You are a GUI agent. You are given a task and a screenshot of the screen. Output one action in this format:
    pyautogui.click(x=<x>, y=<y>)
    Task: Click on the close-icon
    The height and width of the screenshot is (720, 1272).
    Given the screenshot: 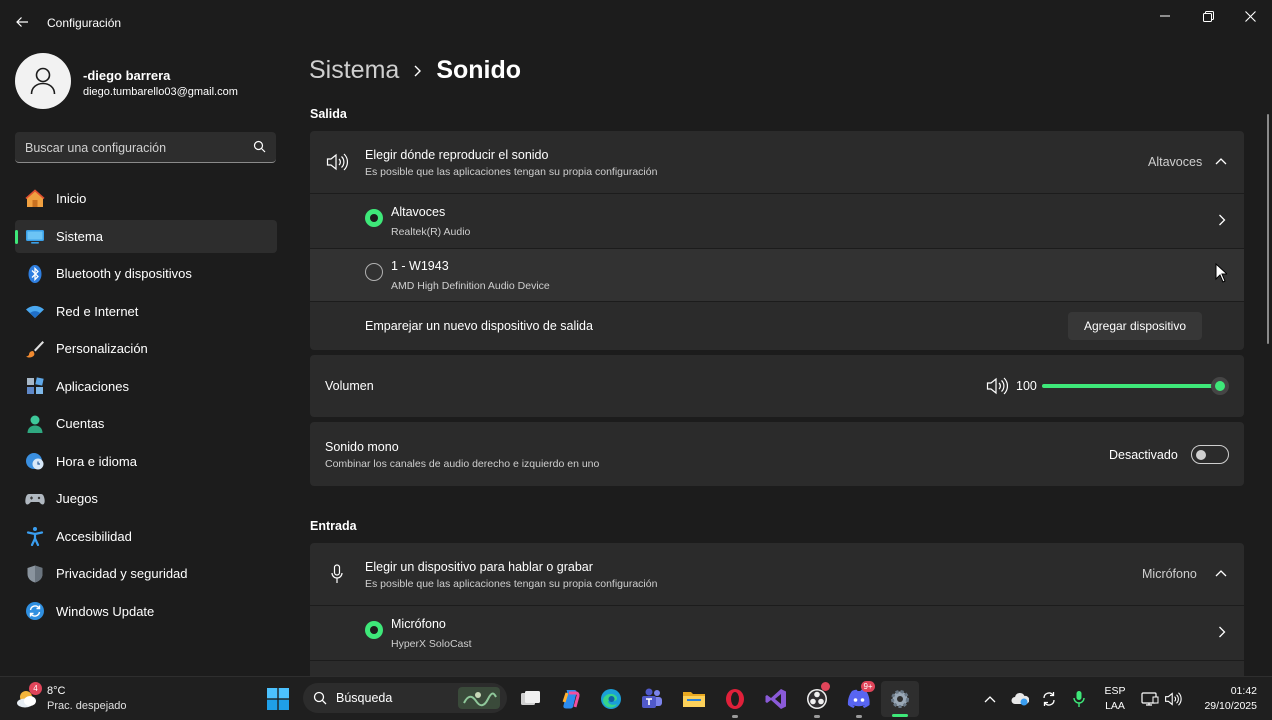 What is the action you would take?
    pyautogui.click(x=1250, y=16)
    